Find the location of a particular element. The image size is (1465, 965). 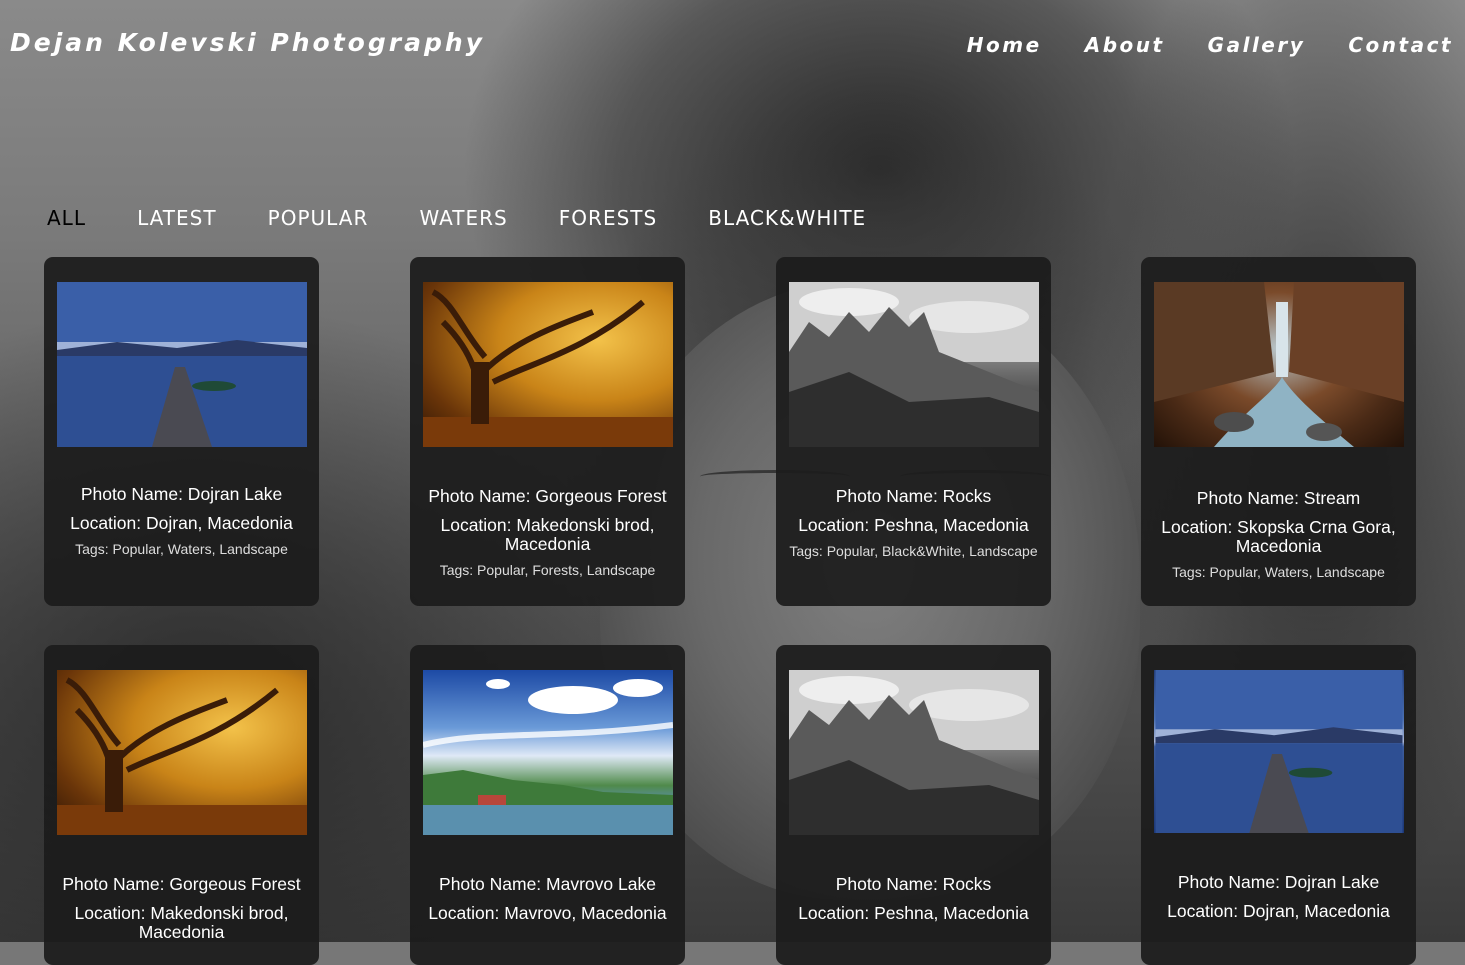

waterfall-image is located at coordinates (1279, 364).